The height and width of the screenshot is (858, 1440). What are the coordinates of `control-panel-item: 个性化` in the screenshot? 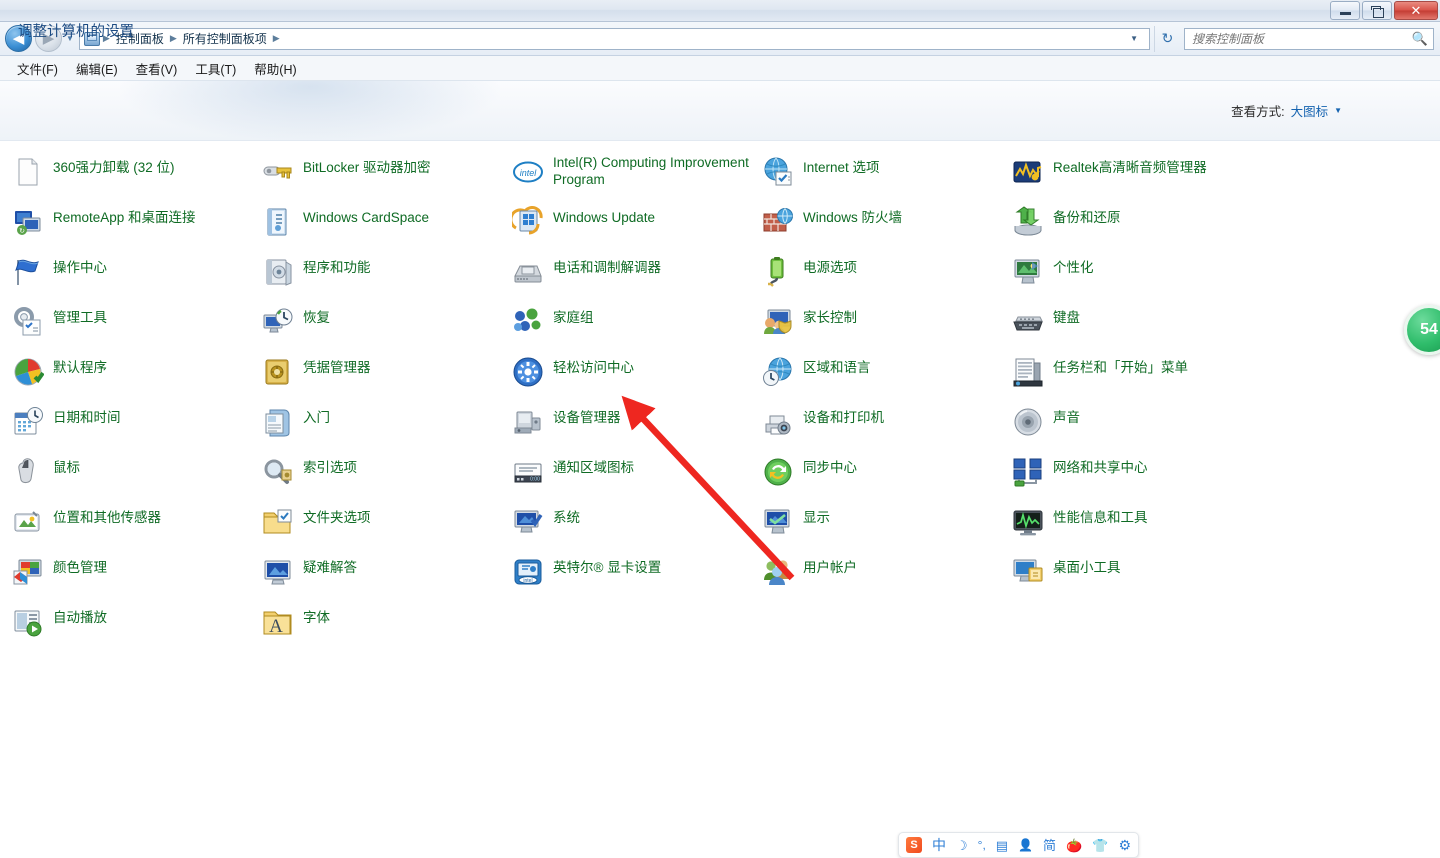 It's located at (1162, 275).